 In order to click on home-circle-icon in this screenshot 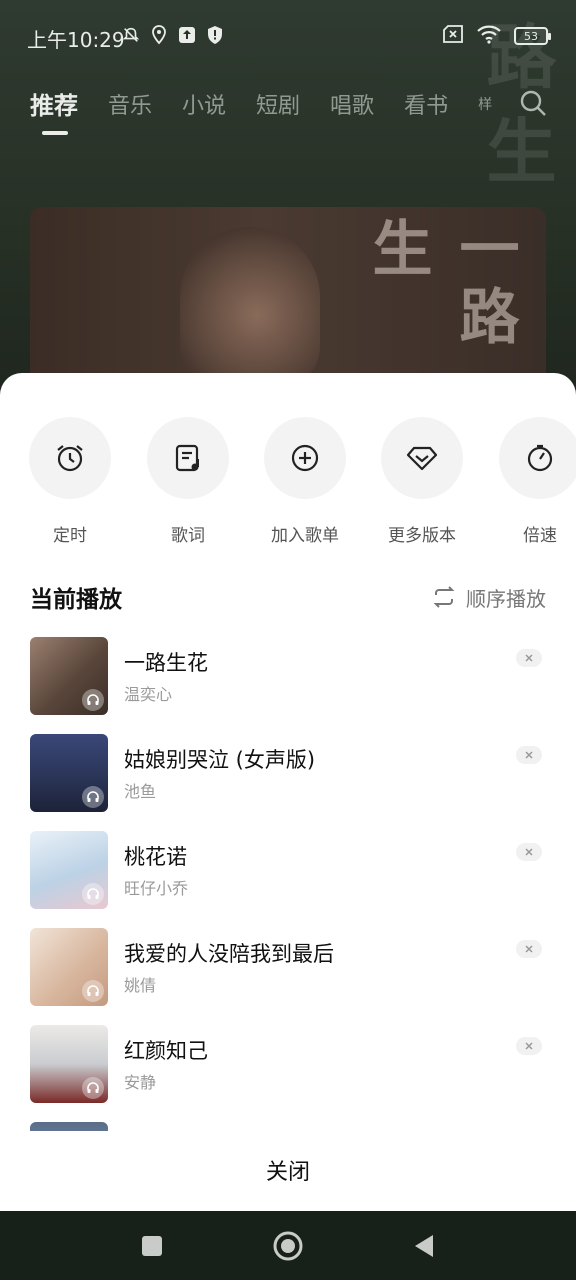, I will do `click(288, 1245)`.